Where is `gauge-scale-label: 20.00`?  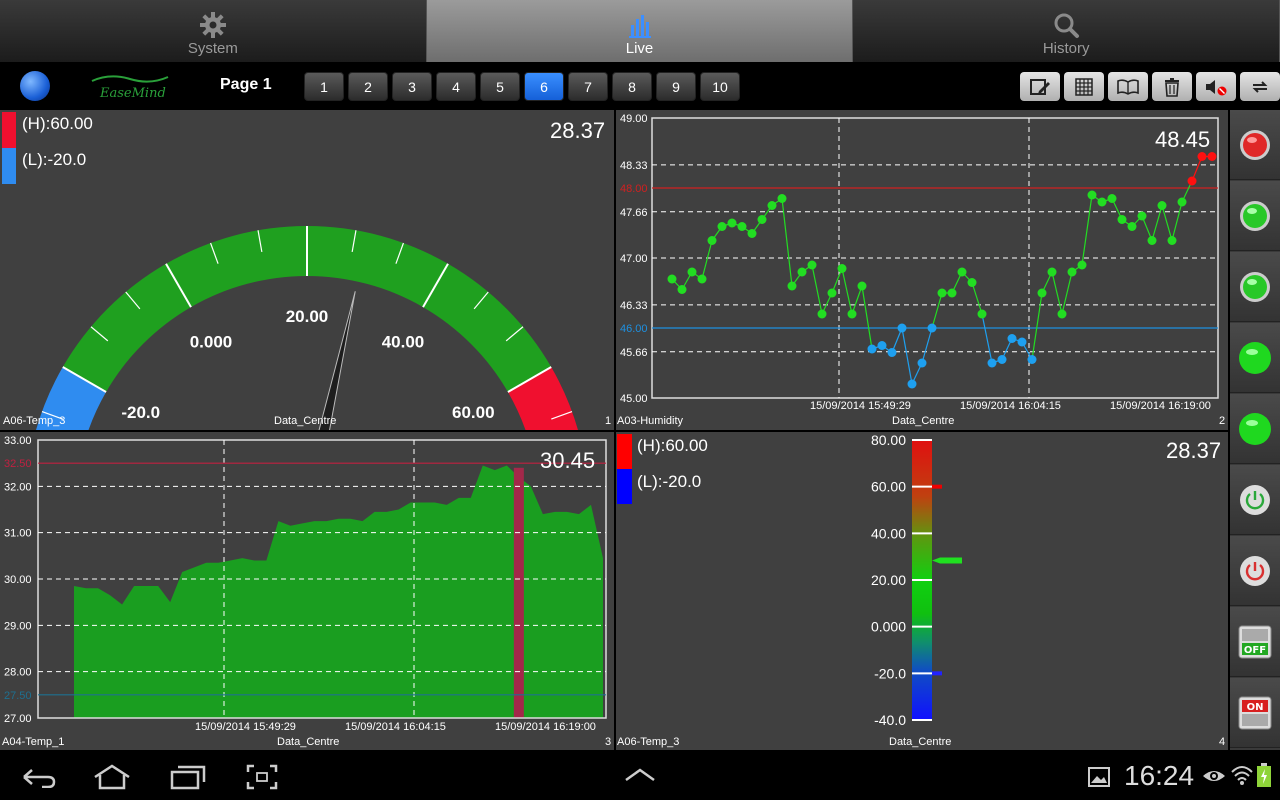 gauge-scale-label: 20.00 is located at coordinates (307, 316).